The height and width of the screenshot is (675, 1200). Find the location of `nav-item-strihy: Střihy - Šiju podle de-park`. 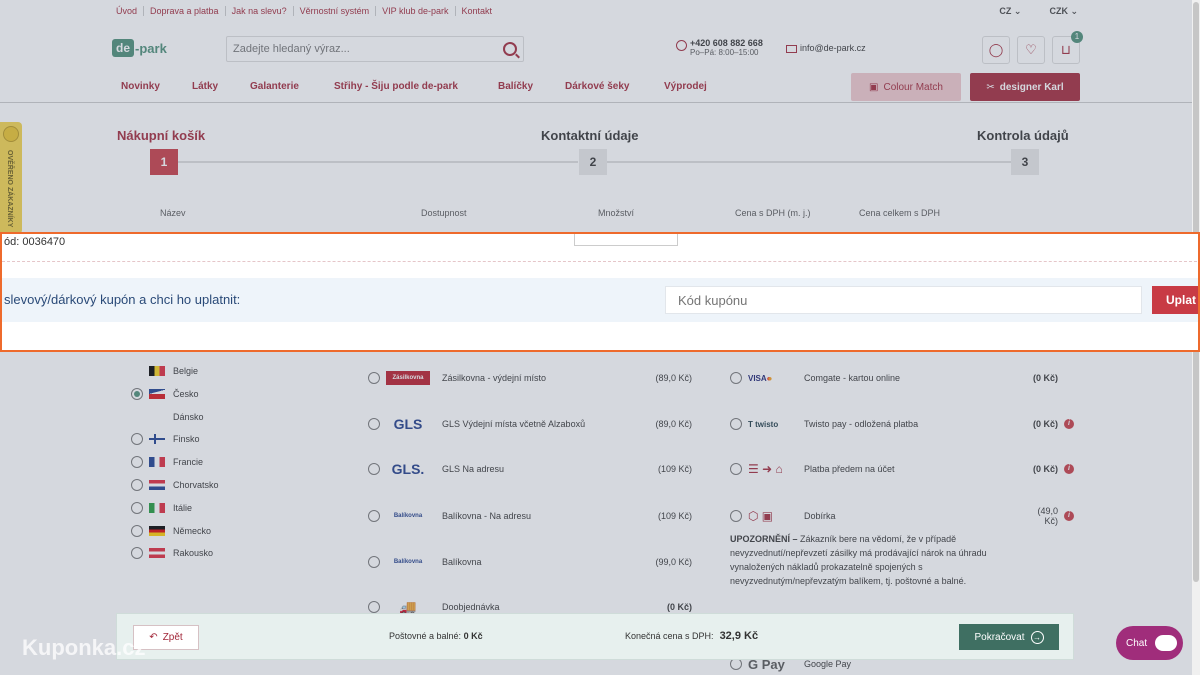

nav-item-strihy: Střihy - Šiju podle de-park is located at coordinates (396, 86).